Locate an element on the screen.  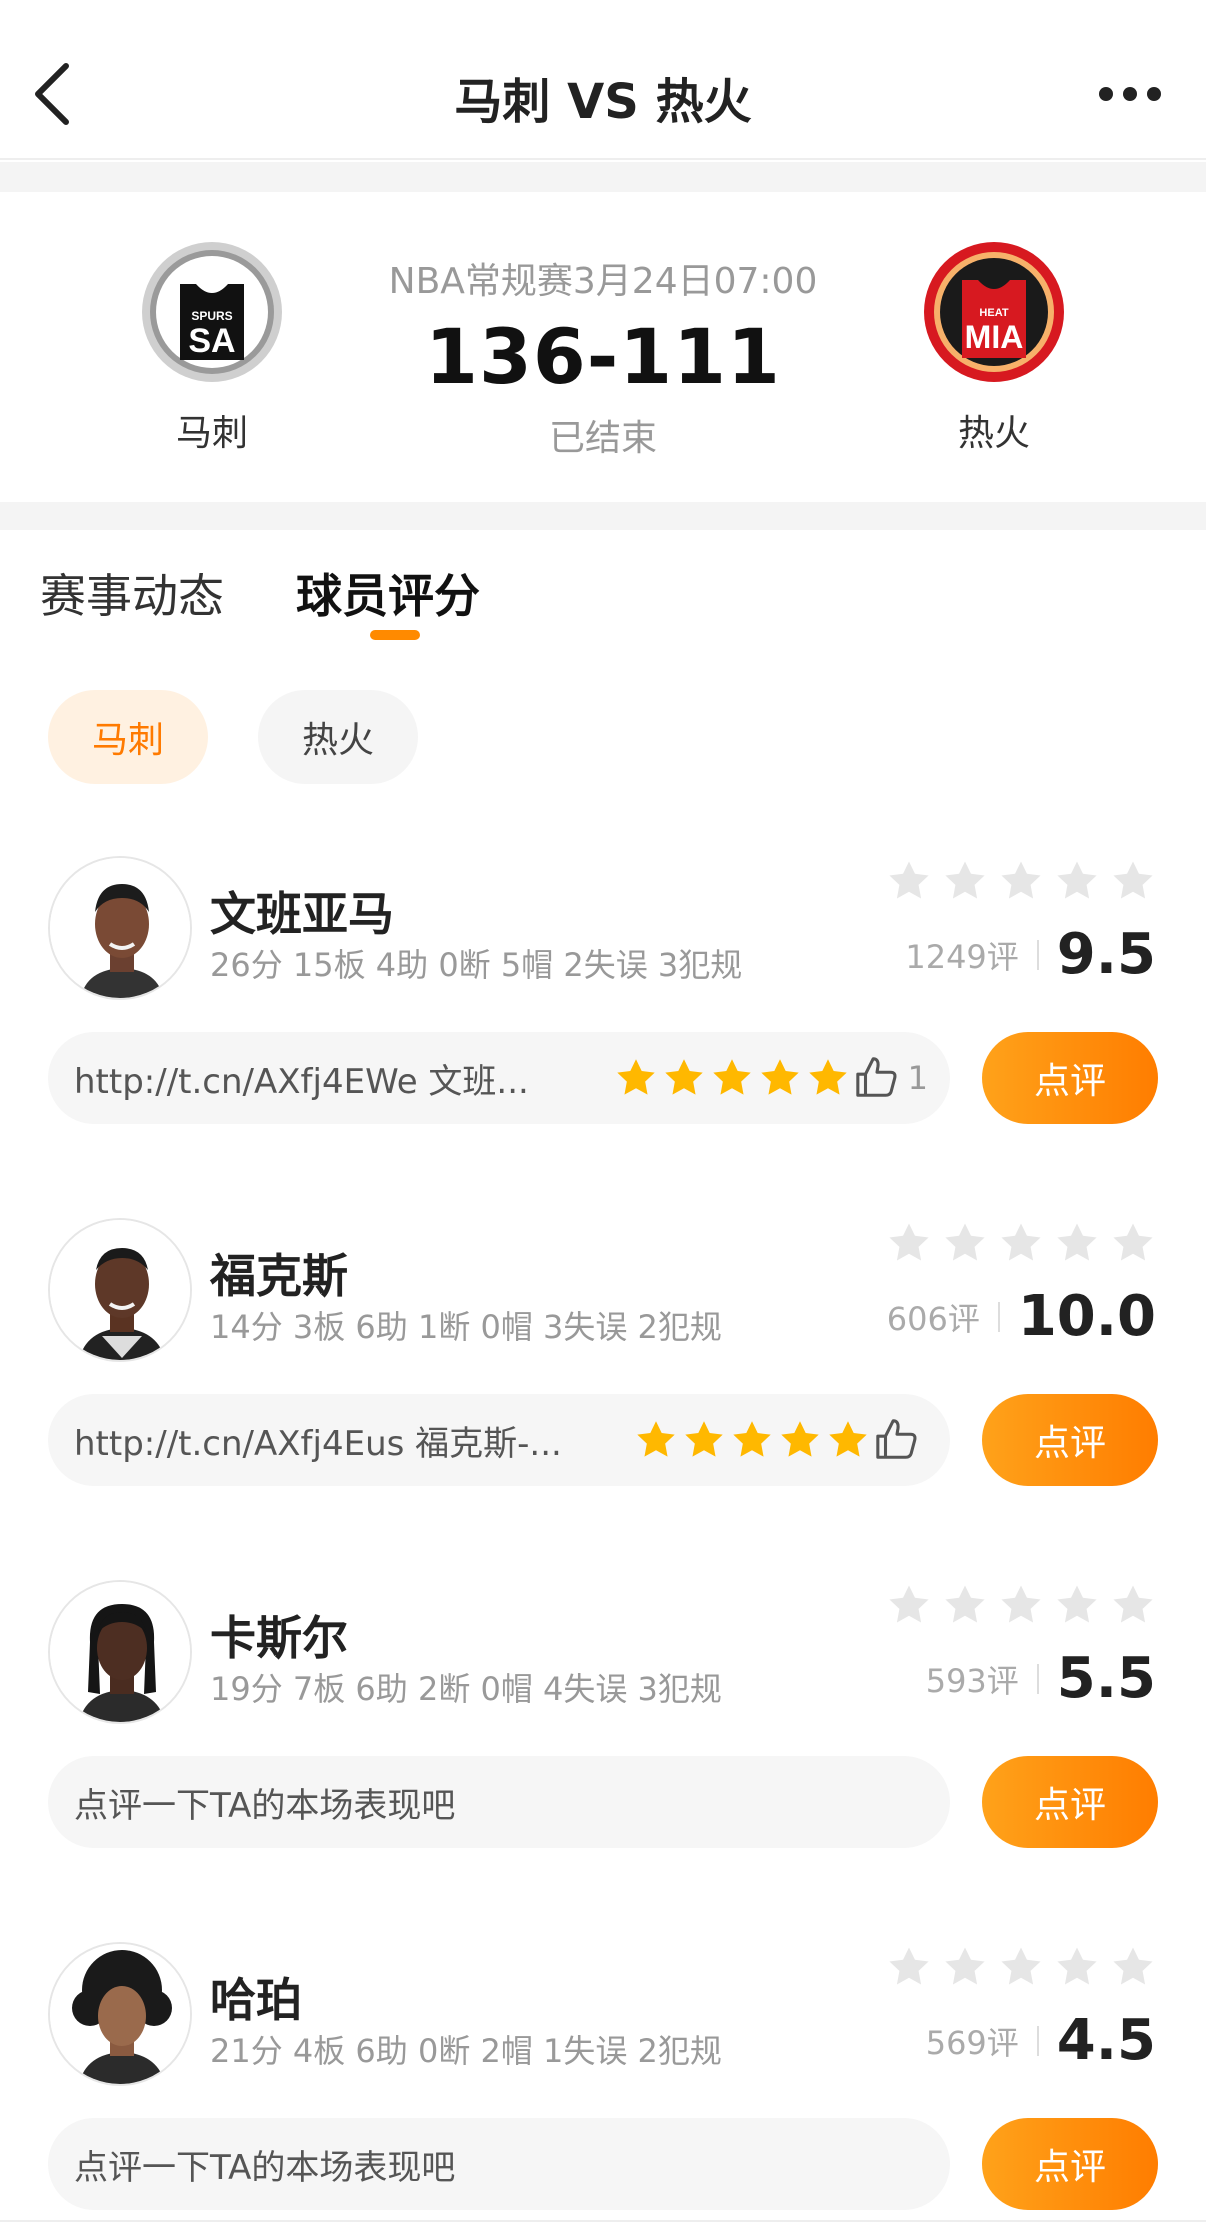
svg-text: HEAT is located at coordinates (993, 313).